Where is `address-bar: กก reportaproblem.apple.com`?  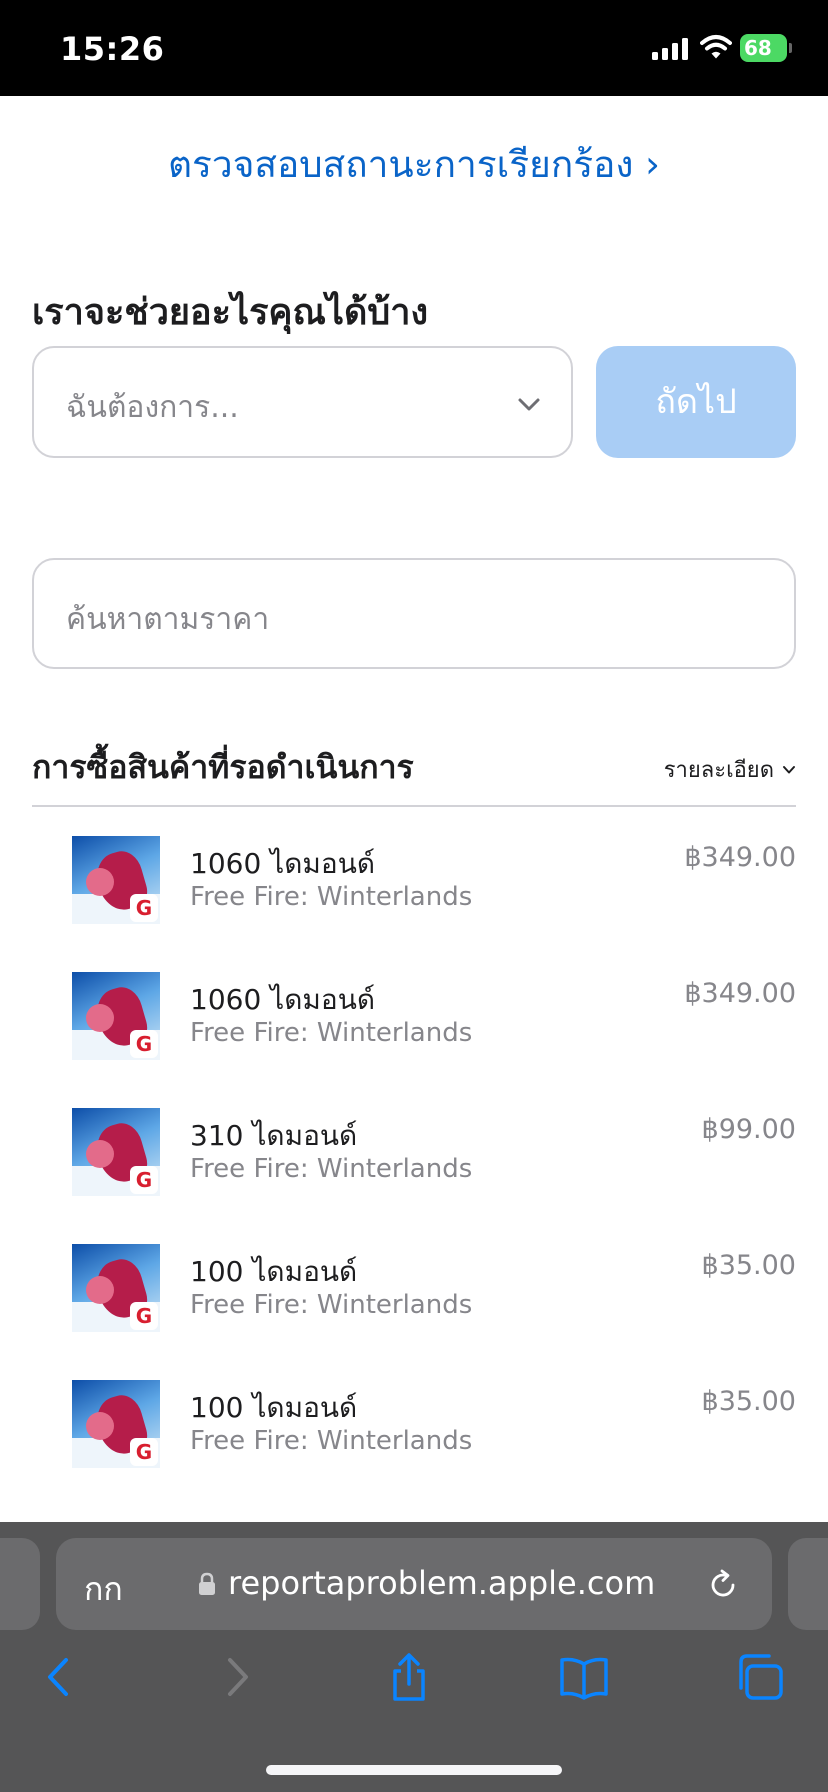 address-bar: กก reportaproblem.apple.com is located at coordinates (414, 1584).